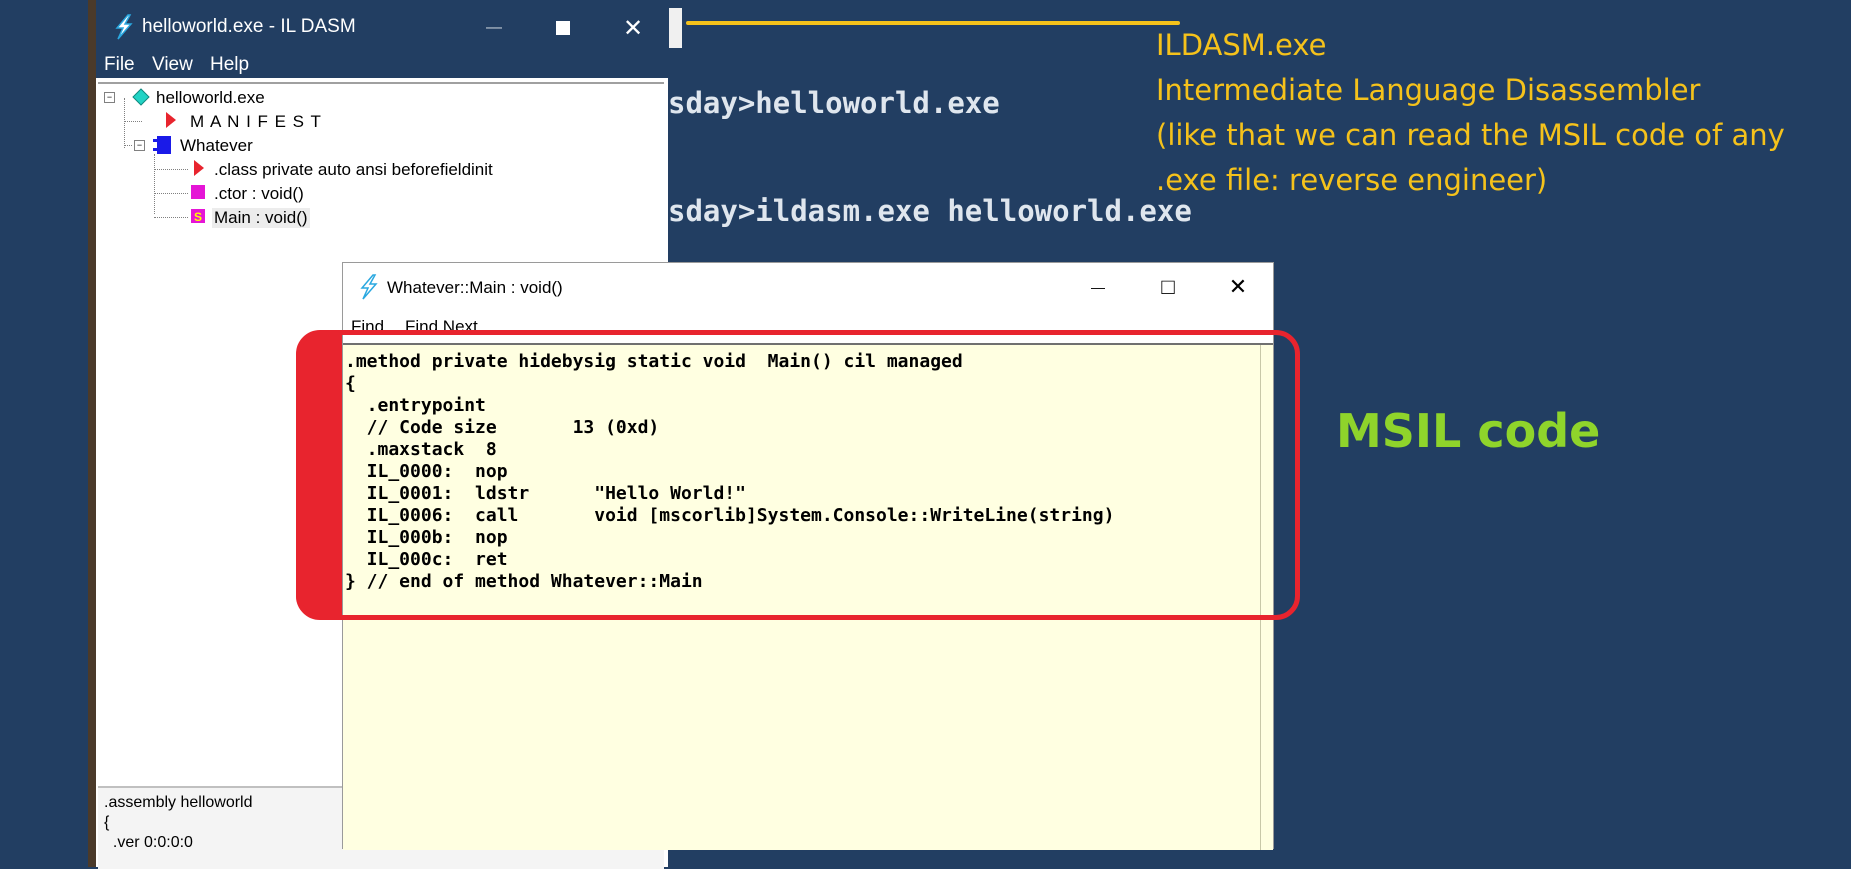 This screenshot has height=869, width=1851. I want to click on close-button: ✕, so click(633, 28).